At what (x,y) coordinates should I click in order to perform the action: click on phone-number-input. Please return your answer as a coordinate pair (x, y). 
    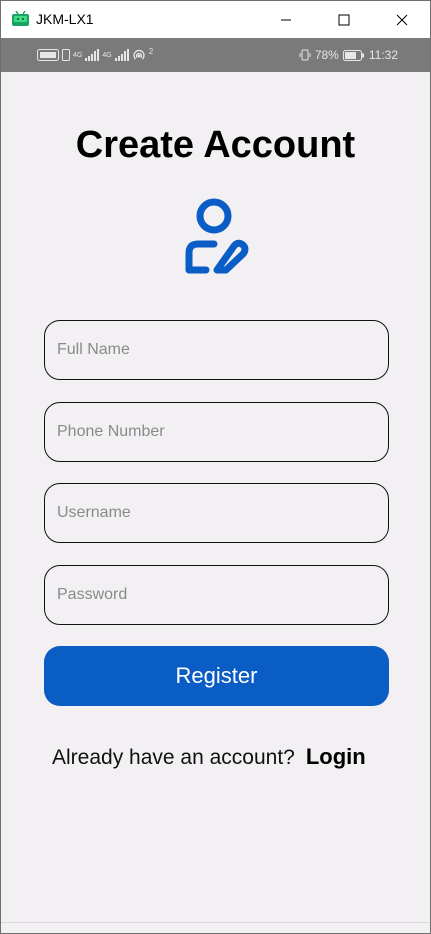
    Looking at the image, I should click on (216, 432).